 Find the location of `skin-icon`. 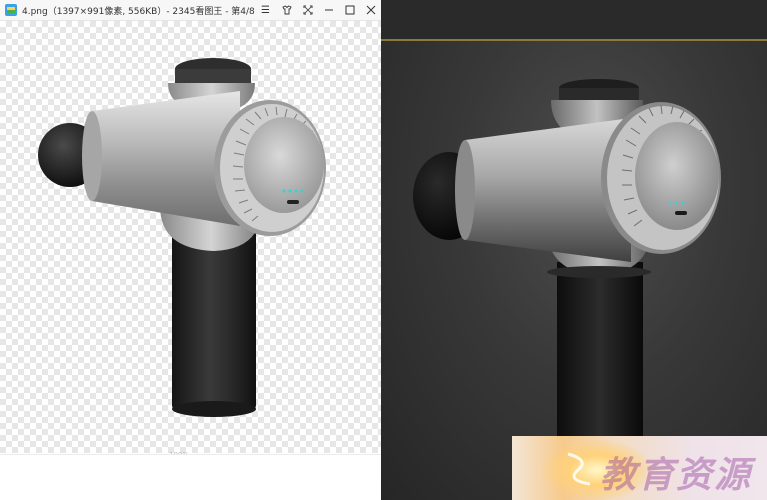

skin-icon is located at coordinates (286, 10).